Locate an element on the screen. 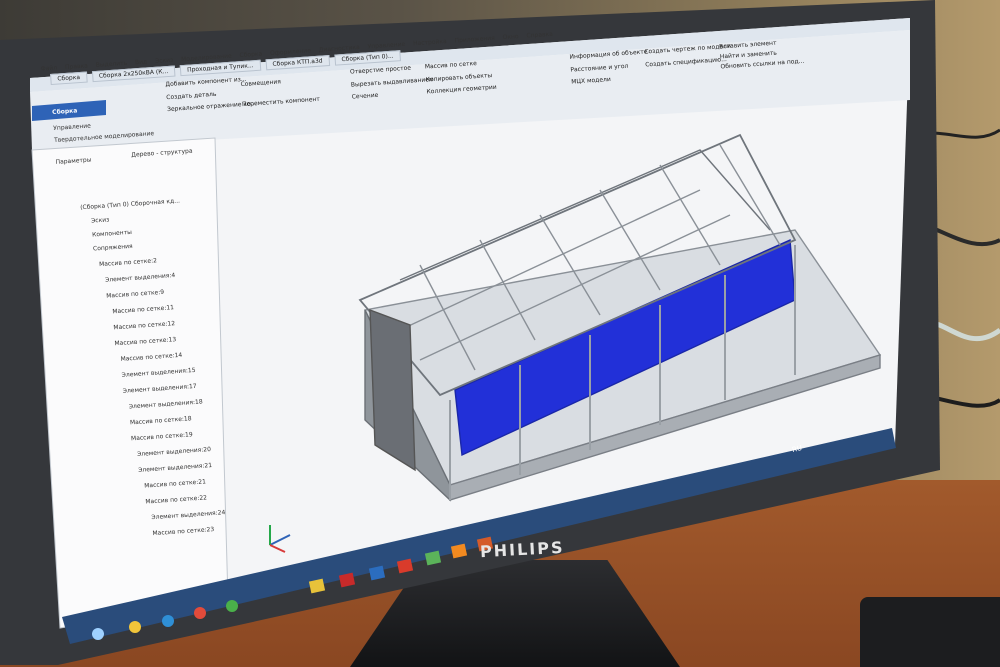  menu-item: Эскиз is located at coordinates (164, 61).